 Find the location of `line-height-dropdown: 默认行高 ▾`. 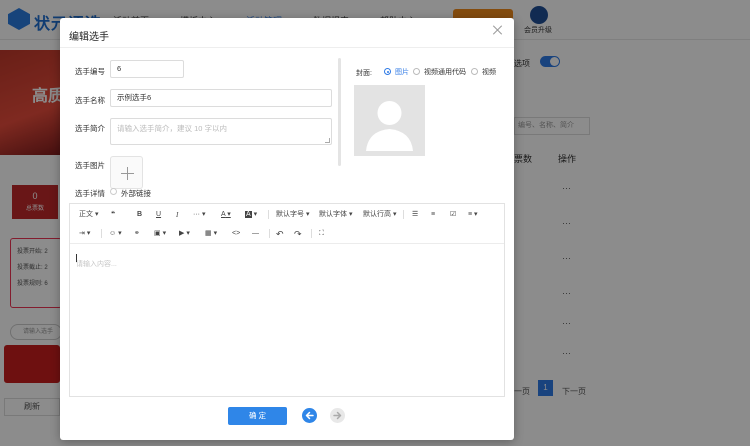

line-height-dropdown: 默认行高 ▾ is located at coordinates (379, 215).